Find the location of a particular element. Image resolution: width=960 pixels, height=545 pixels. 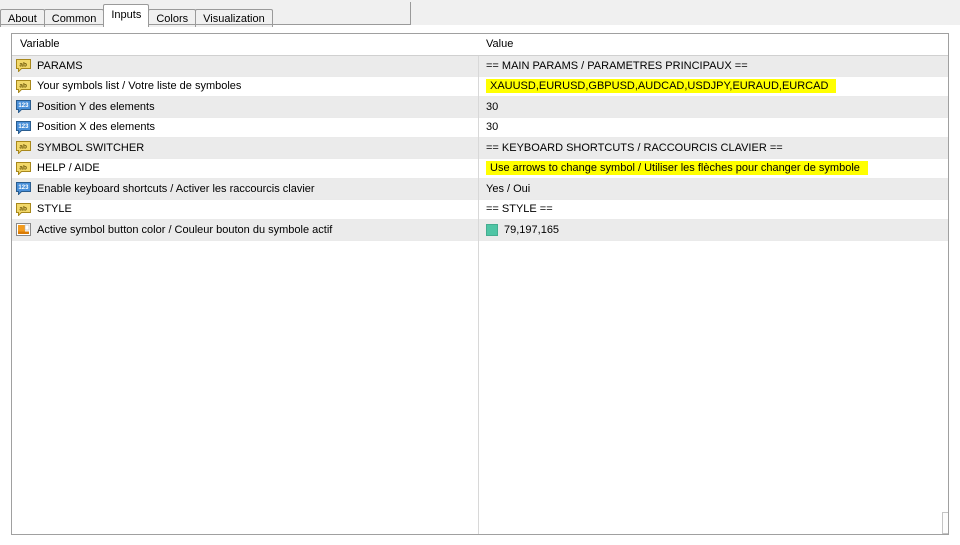

variable-cell: ab HELP / AIDE is located at coordinates (245, 168).